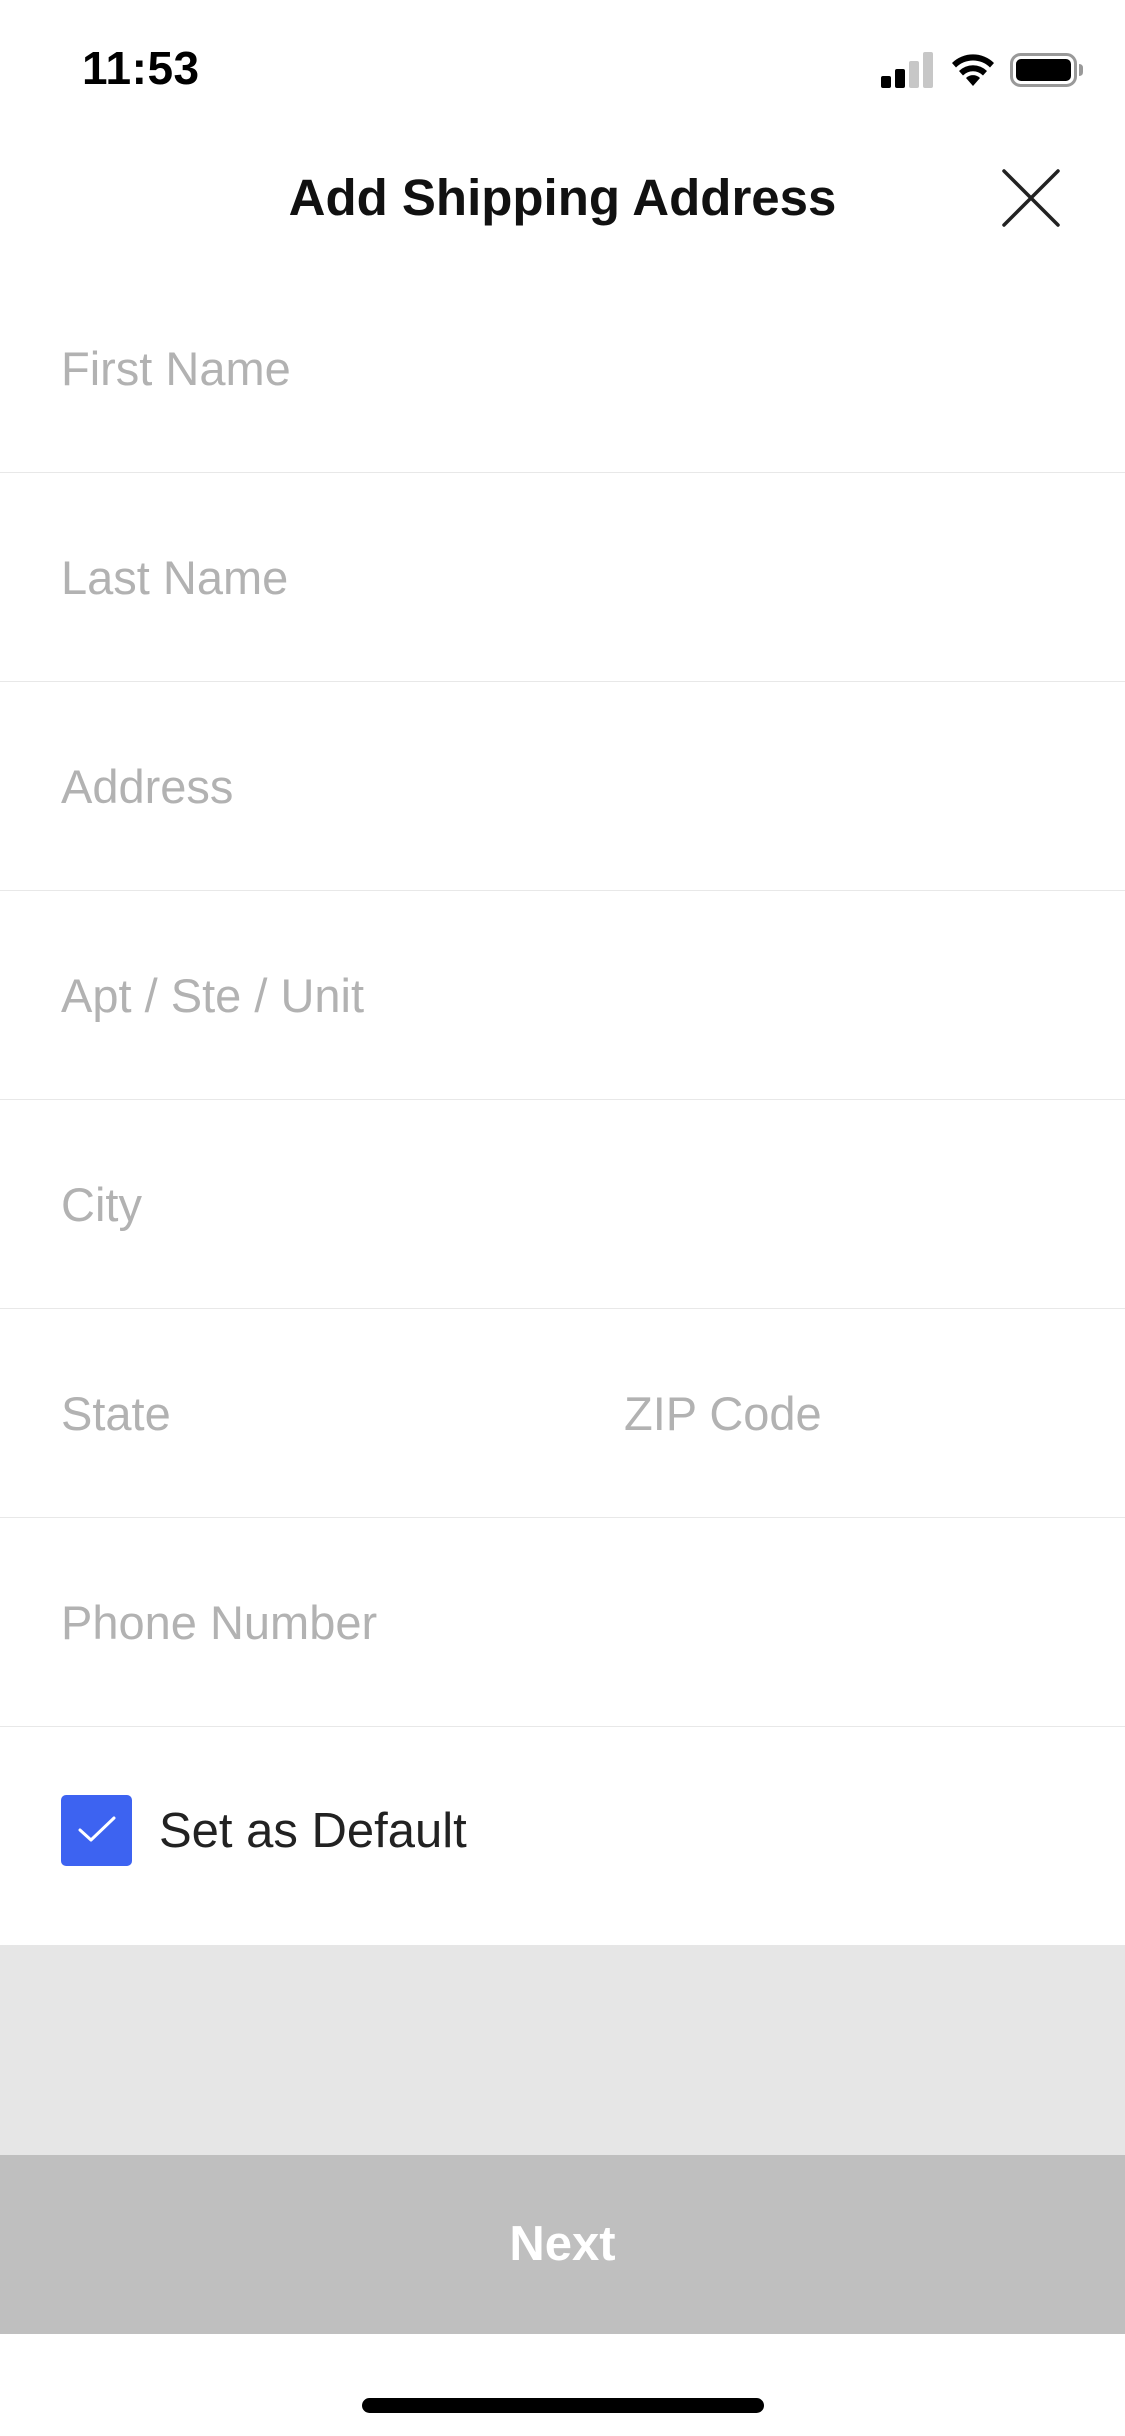  I want to click on checkmark-icon, so click(97, 1829).